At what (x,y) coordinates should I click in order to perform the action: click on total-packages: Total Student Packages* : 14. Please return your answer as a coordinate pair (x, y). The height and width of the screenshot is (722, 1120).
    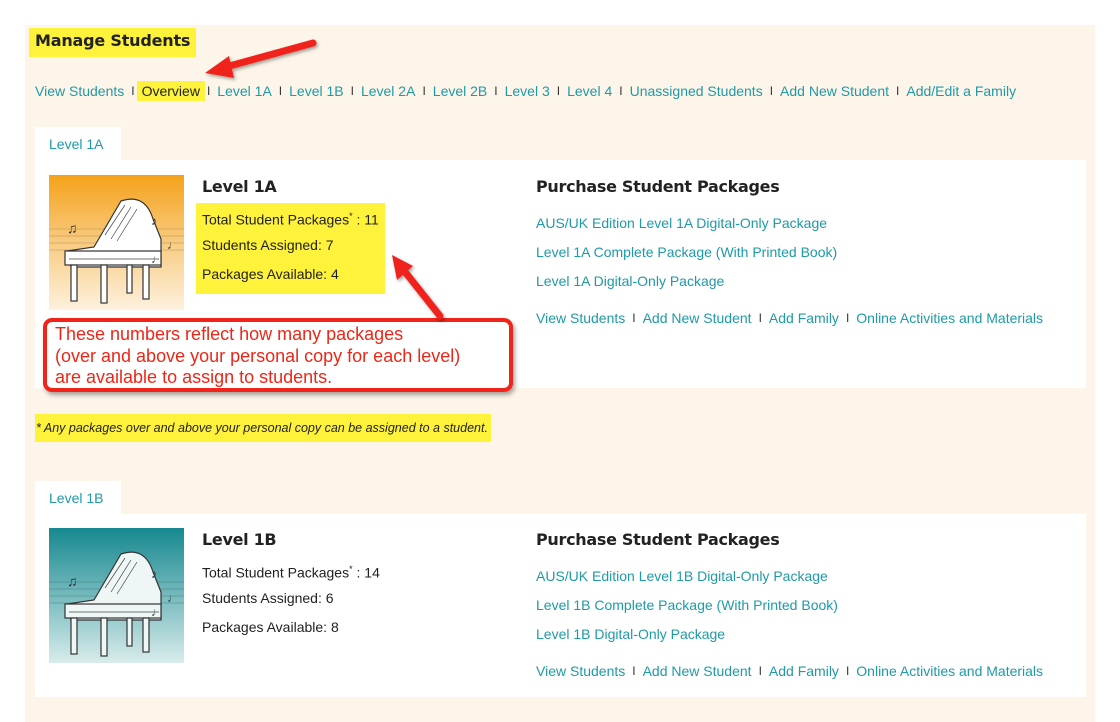
    Looking at the image, I should click on (291, 572).